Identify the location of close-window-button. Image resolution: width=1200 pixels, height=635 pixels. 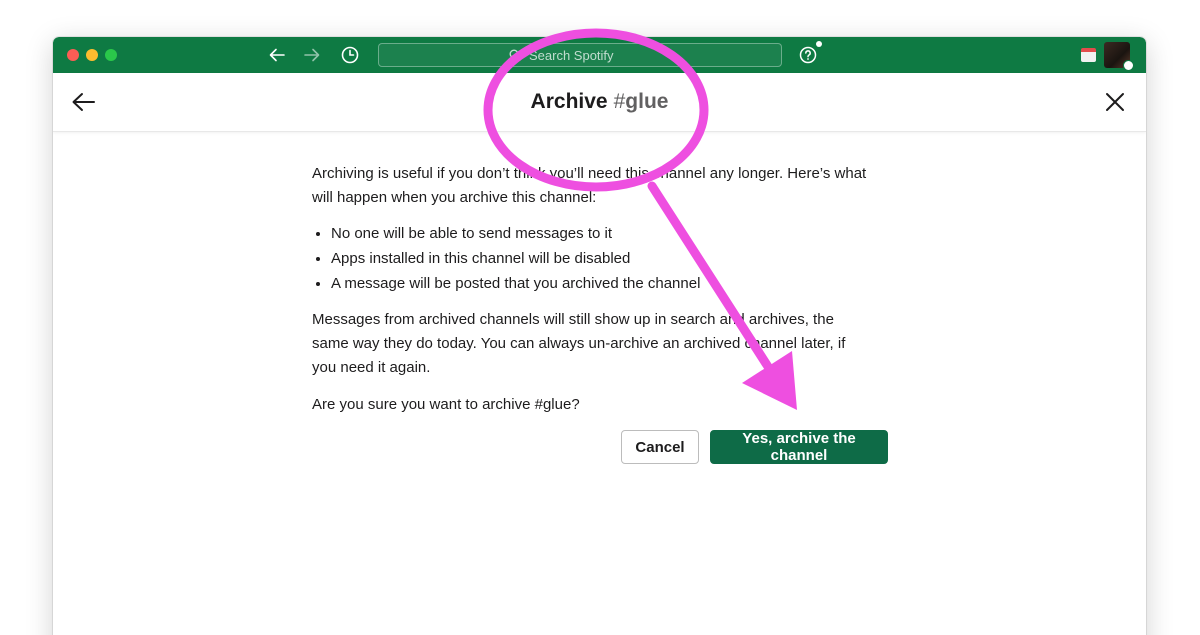
(73, 55).